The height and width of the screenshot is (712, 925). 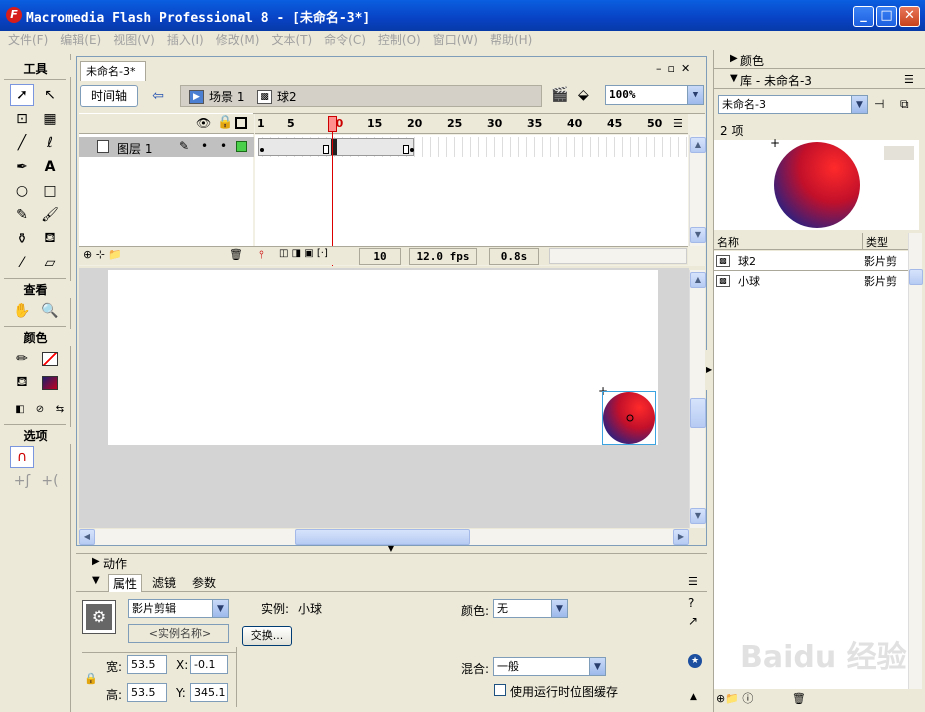 What do you see at coordinates (530, 608) in the screenshot?
I see `color-effect-select: 无 ▼` at bounding box center [530, 608].